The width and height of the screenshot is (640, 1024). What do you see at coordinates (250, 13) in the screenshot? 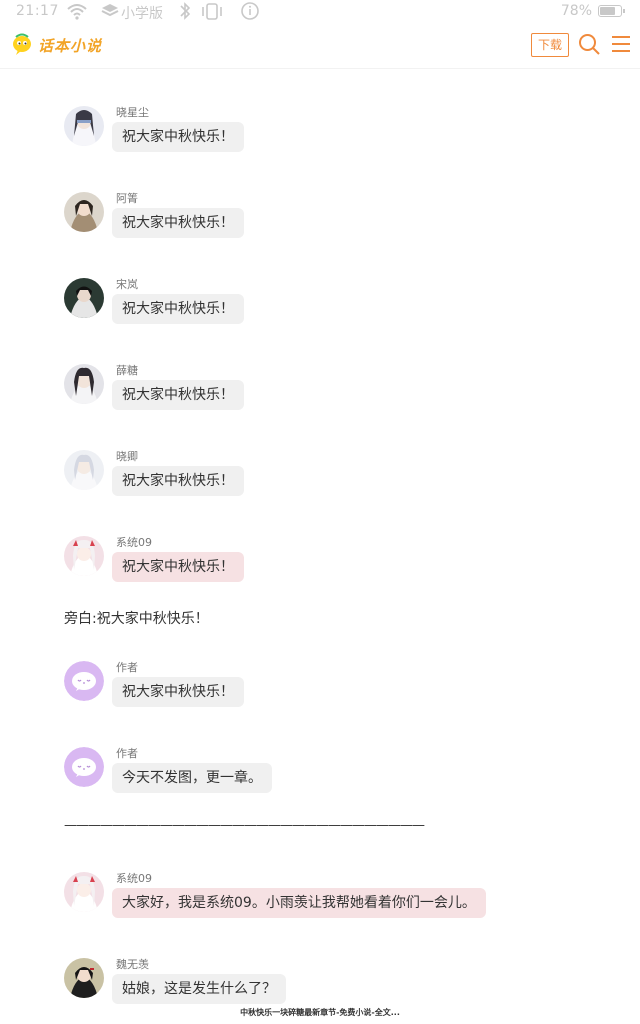
I see `info-icon` at bounding box center [250, 13].